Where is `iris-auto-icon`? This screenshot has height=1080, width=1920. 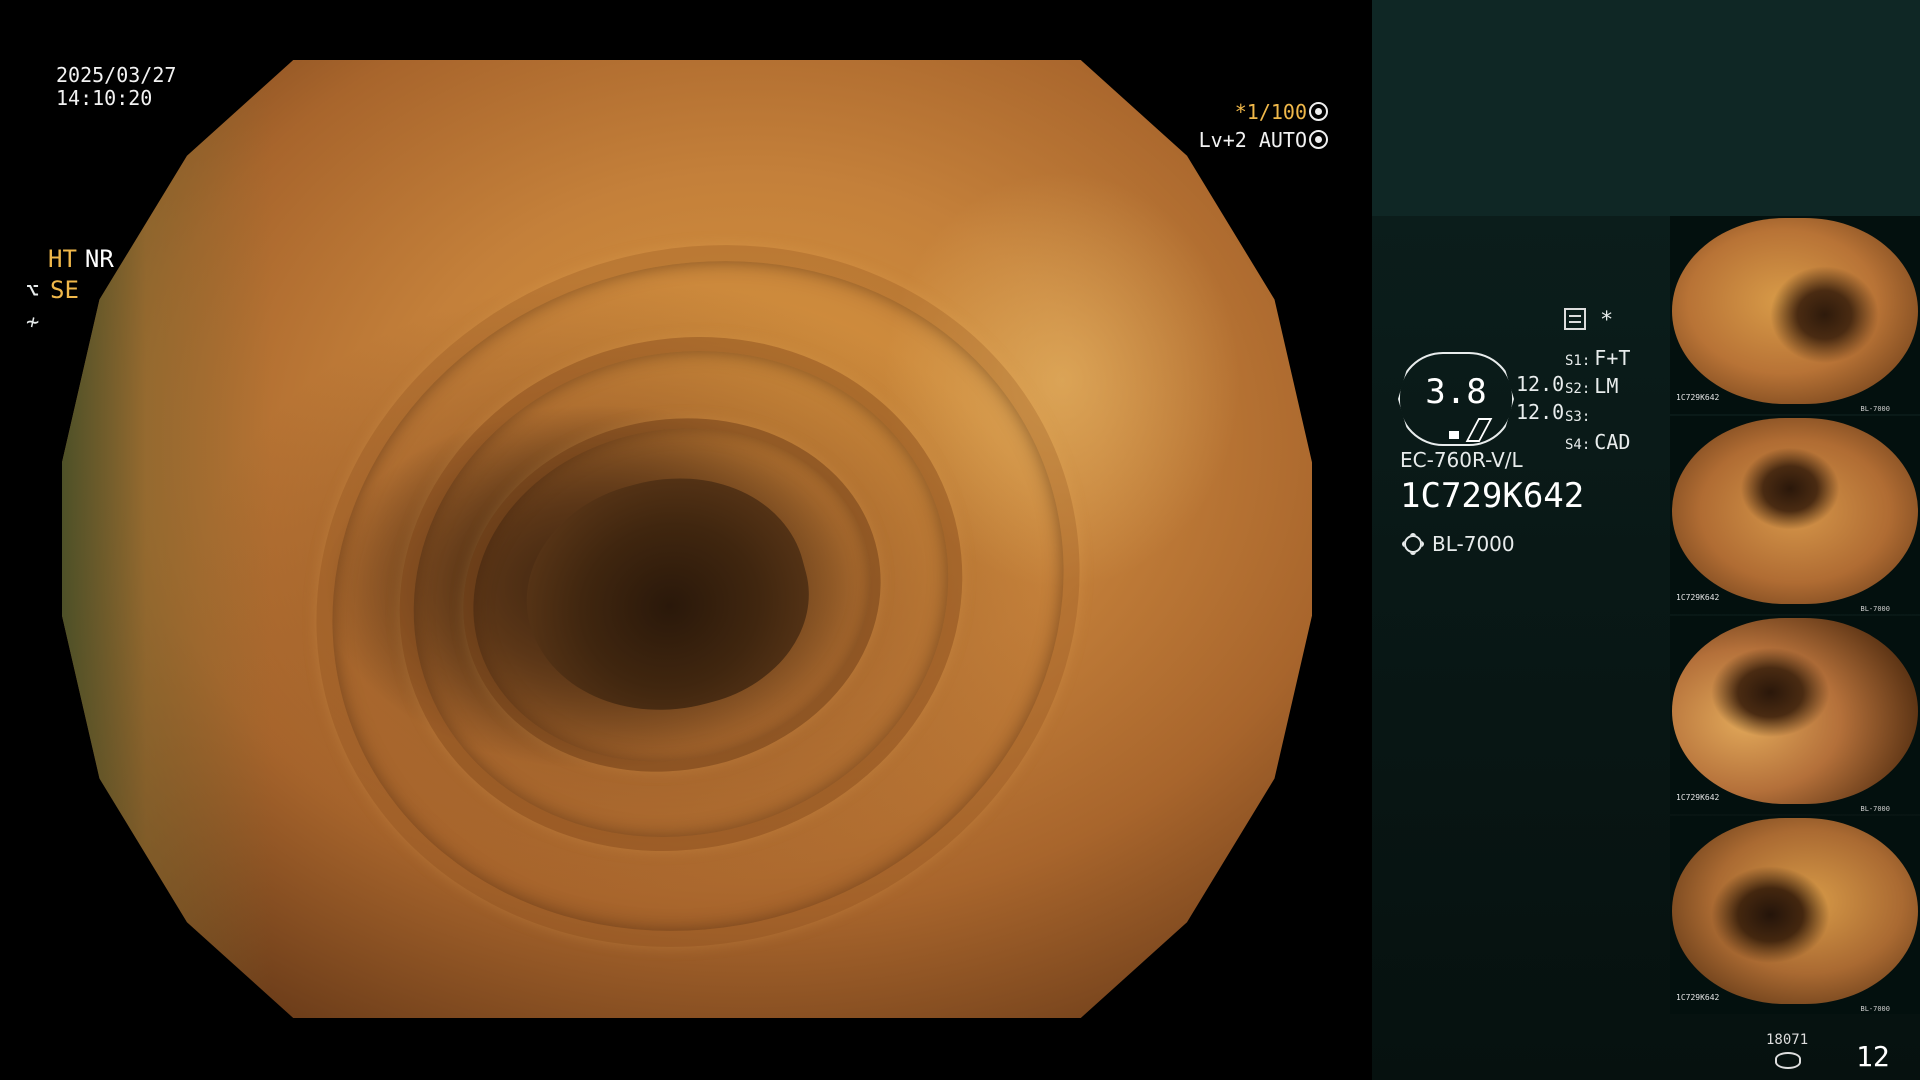 iris-auto-icon is located at coordinates (1318, 139).